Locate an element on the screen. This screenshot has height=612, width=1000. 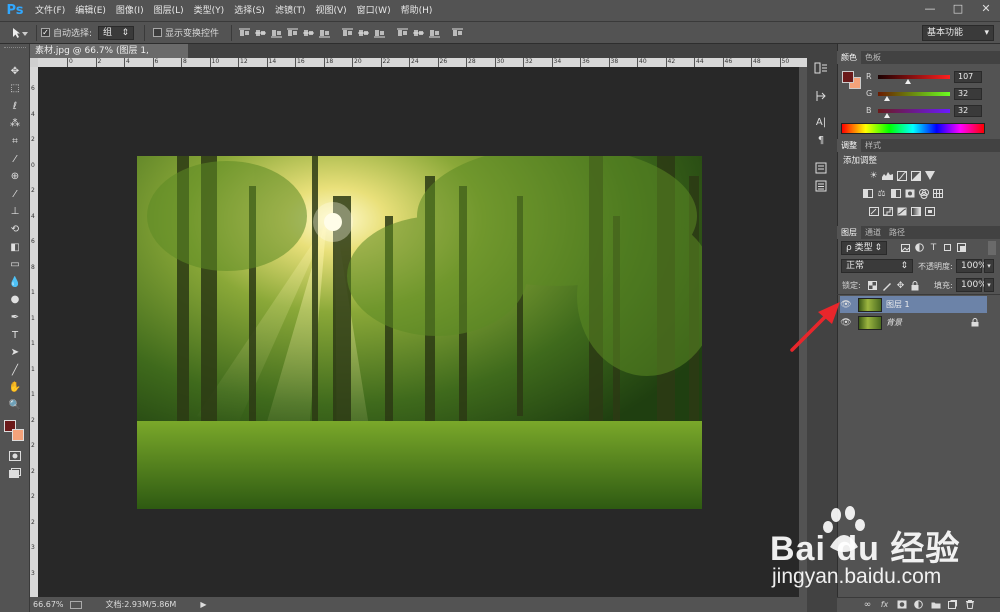
lock-transparent-icon is located at coordinates (872, 285).